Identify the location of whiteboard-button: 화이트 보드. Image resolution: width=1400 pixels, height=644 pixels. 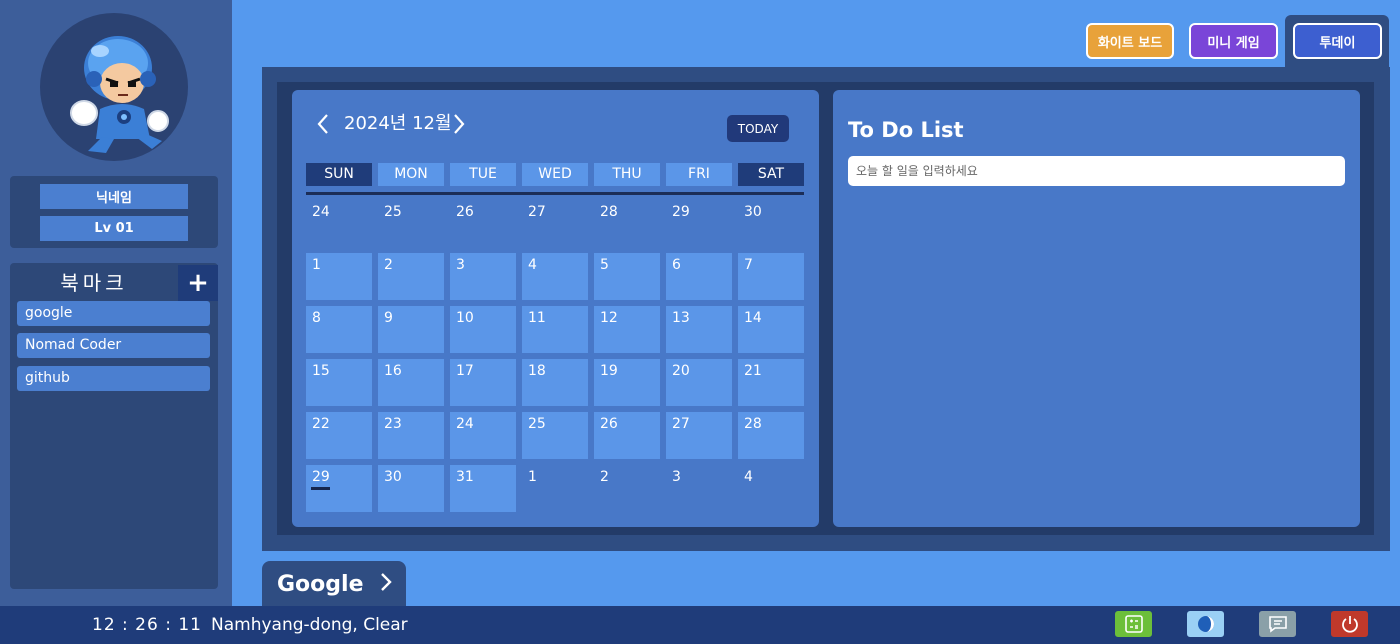
(1130, 41).